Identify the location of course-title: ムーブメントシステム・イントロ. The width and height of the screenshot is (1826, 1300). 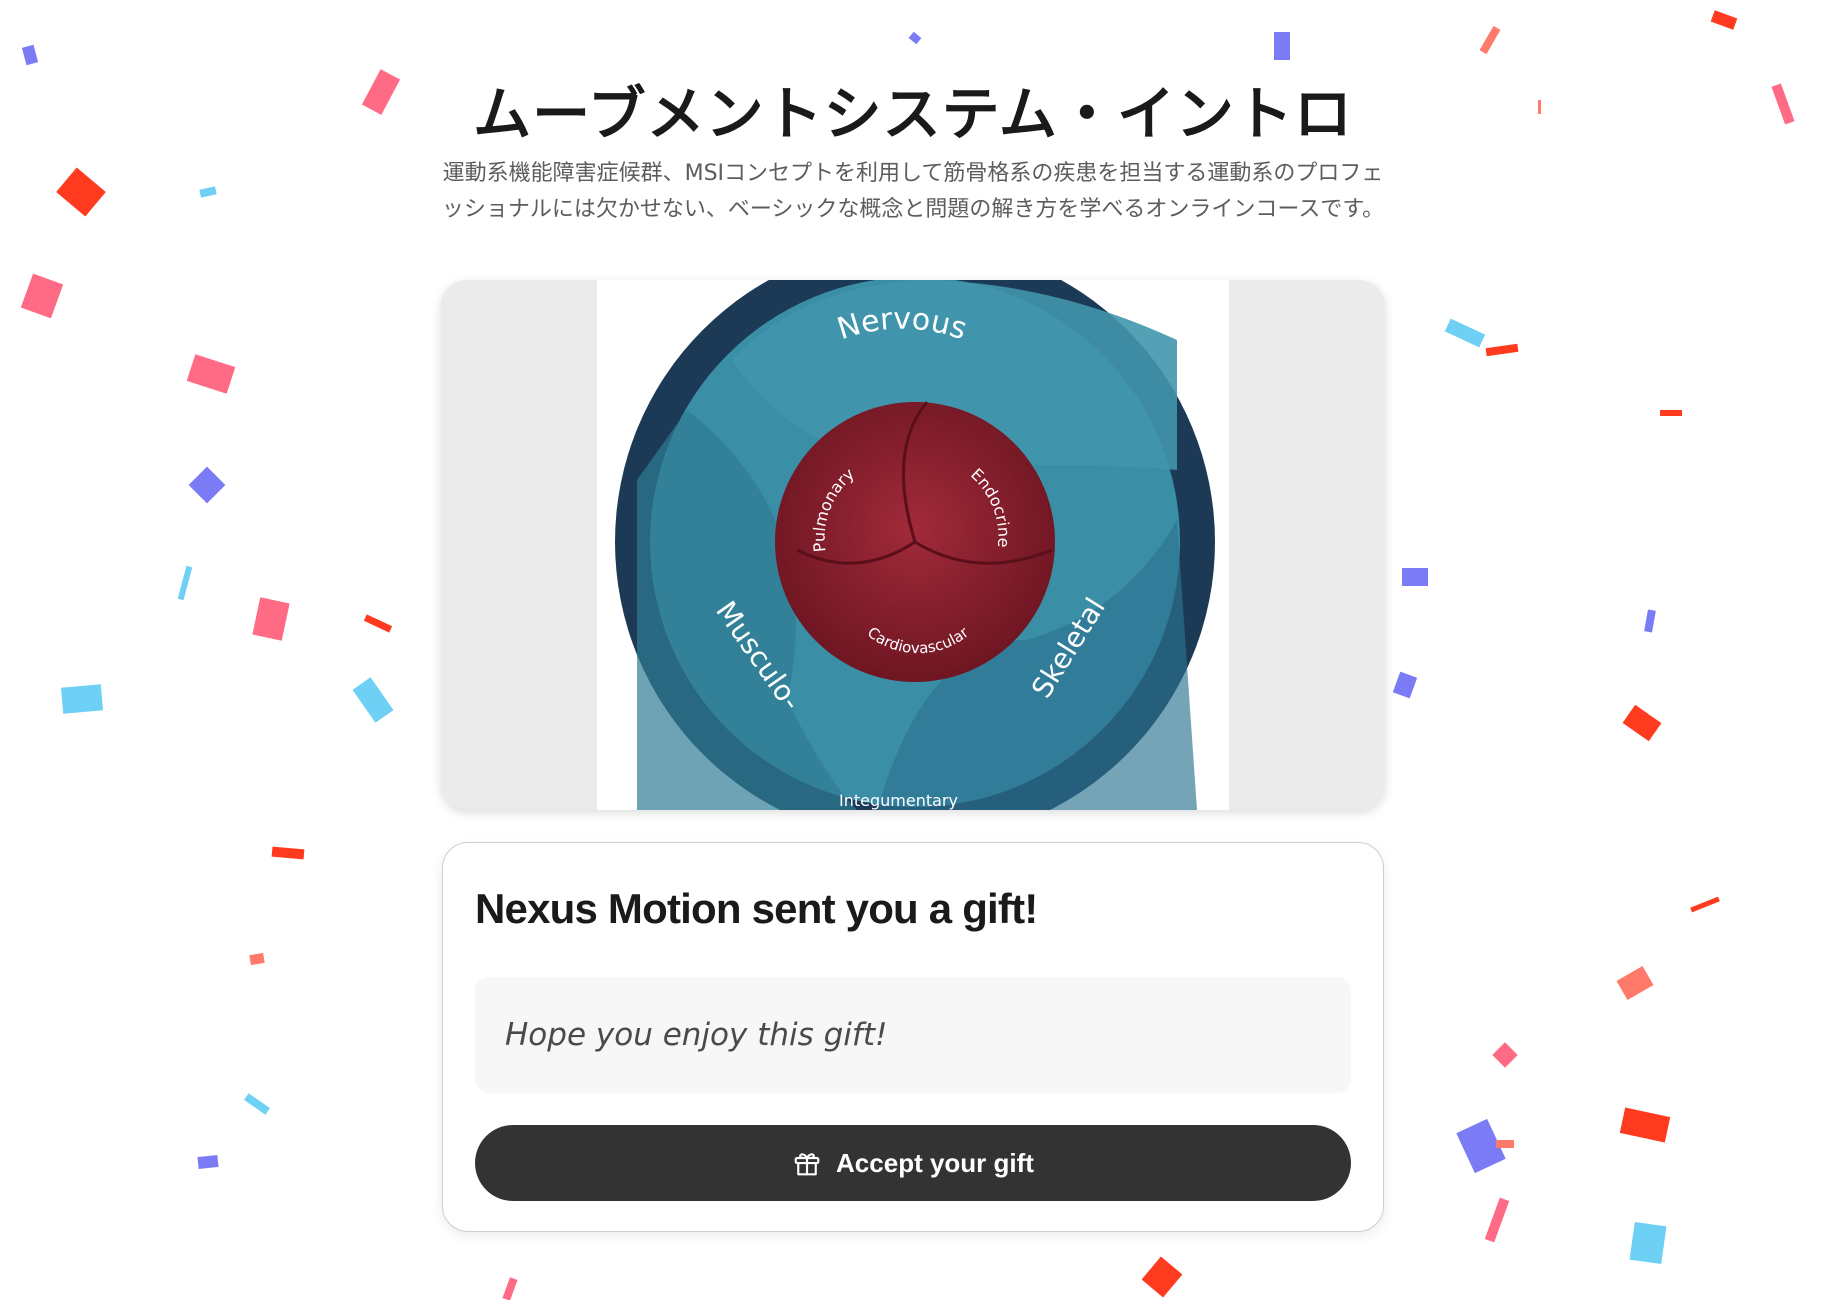
(913, 114).